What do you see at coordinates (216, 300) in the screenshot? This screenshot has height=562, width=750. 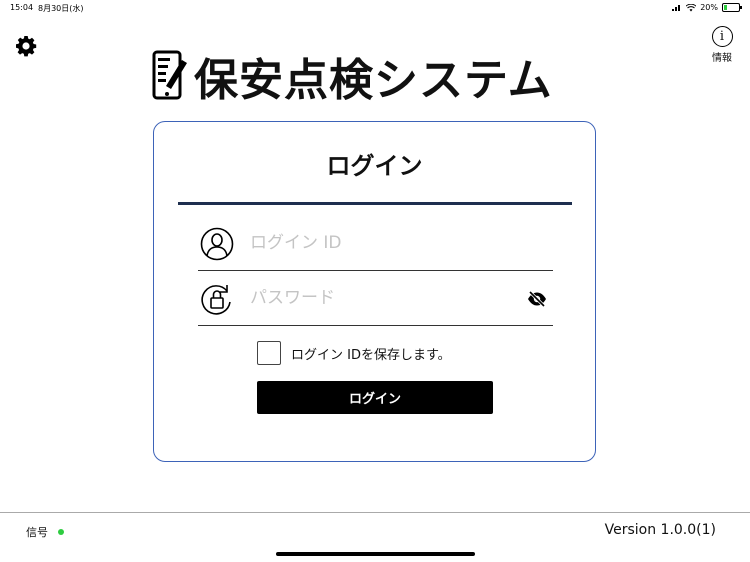 I see `lock-rotate-icon` at bounding box center [216, 300].